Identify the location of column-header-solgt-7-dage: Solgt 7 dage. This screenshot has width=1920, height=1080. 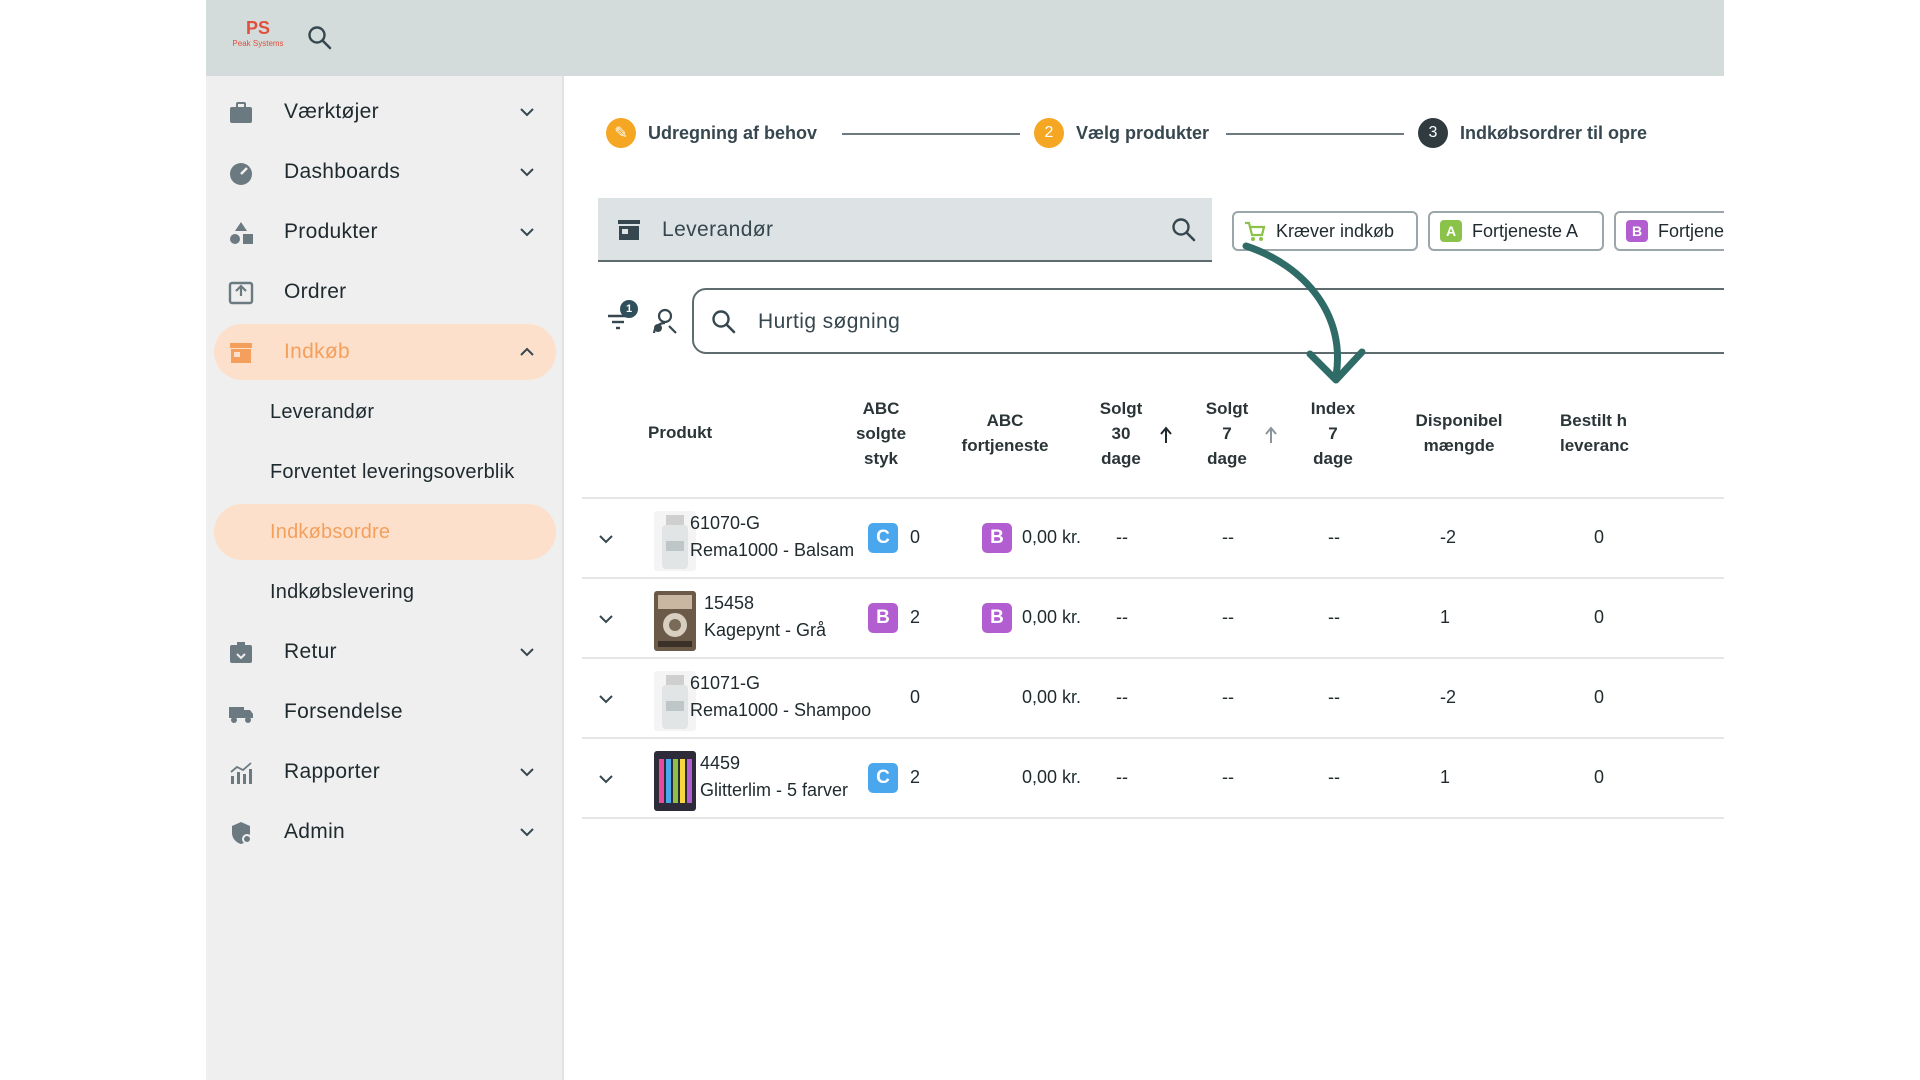
(1227, 433).